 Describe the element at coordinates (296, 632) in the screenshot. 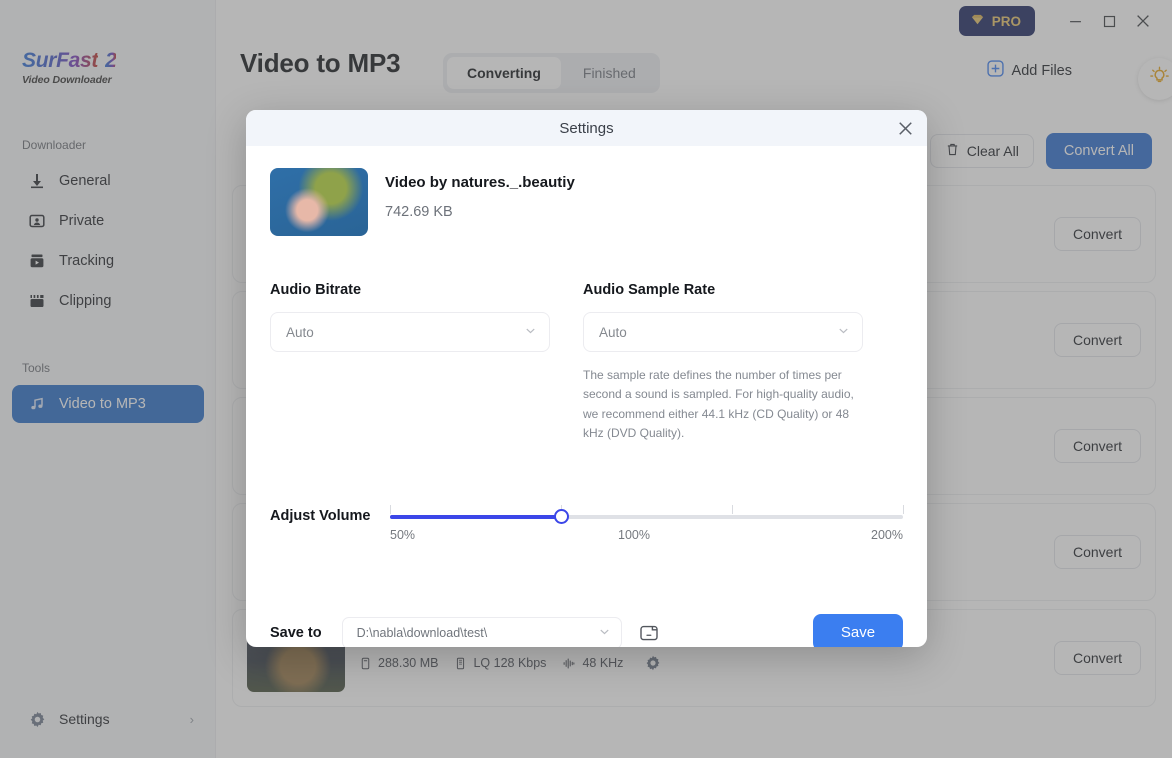

I see `save-to-label: Save to` at that location.